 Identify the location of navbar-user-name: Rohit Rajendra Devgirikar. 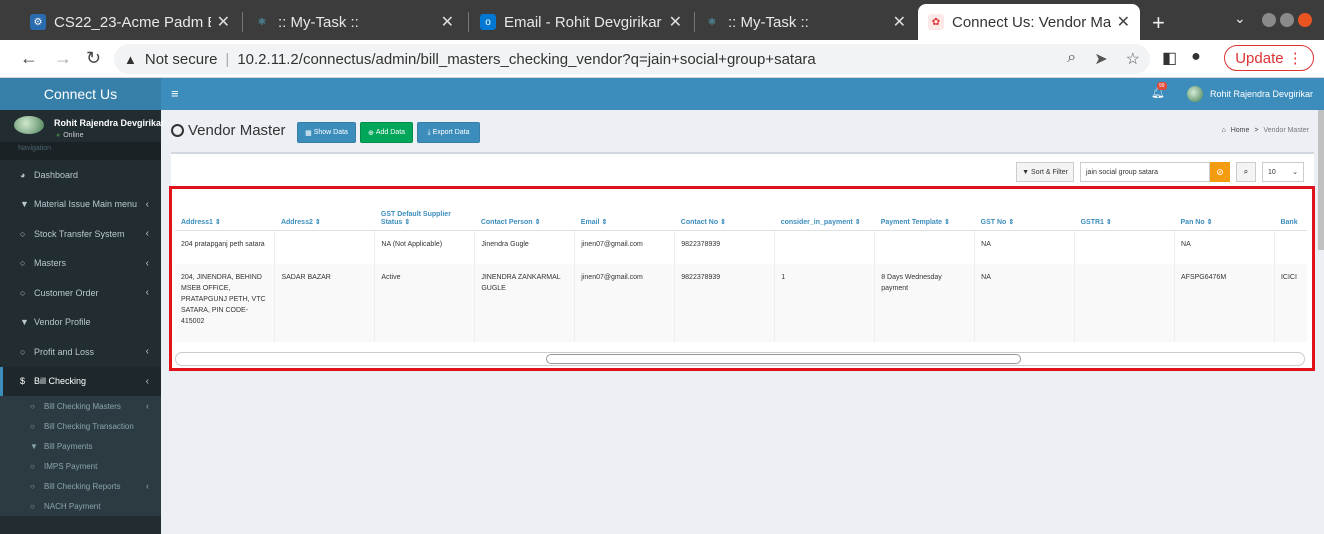
(1261, 94).